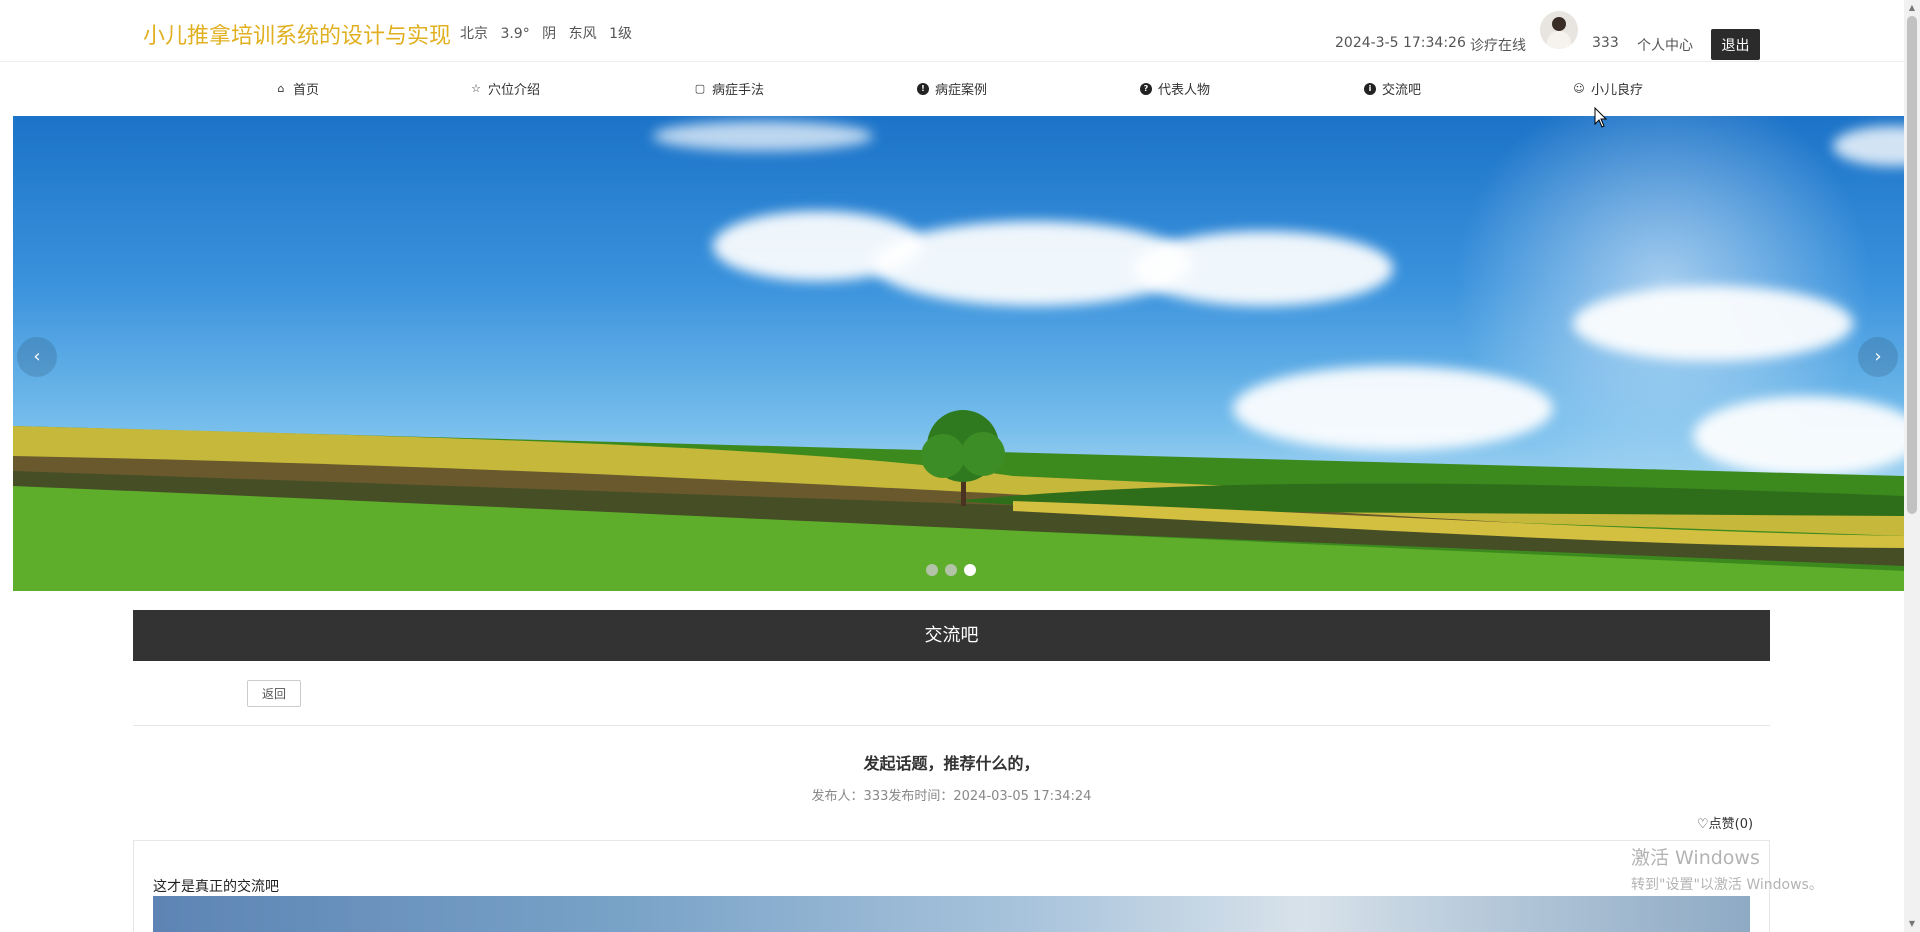  Describe the element at coordinates (1559, 40) in the screenshot. I see `avatar-body` at that location.